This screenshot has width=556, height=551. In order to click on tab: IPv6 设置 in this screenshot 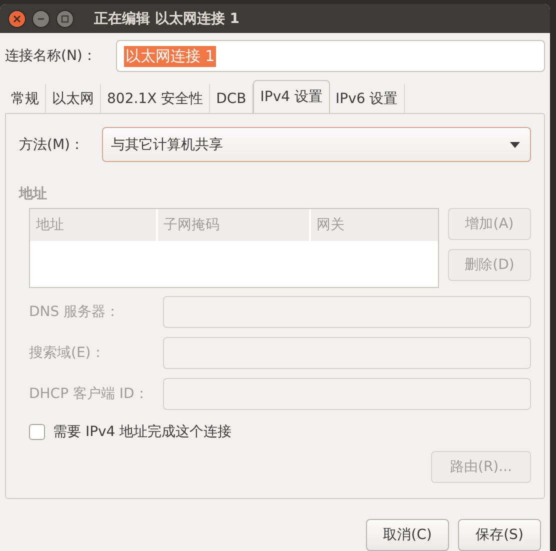, I will do `click(367, 98)`.